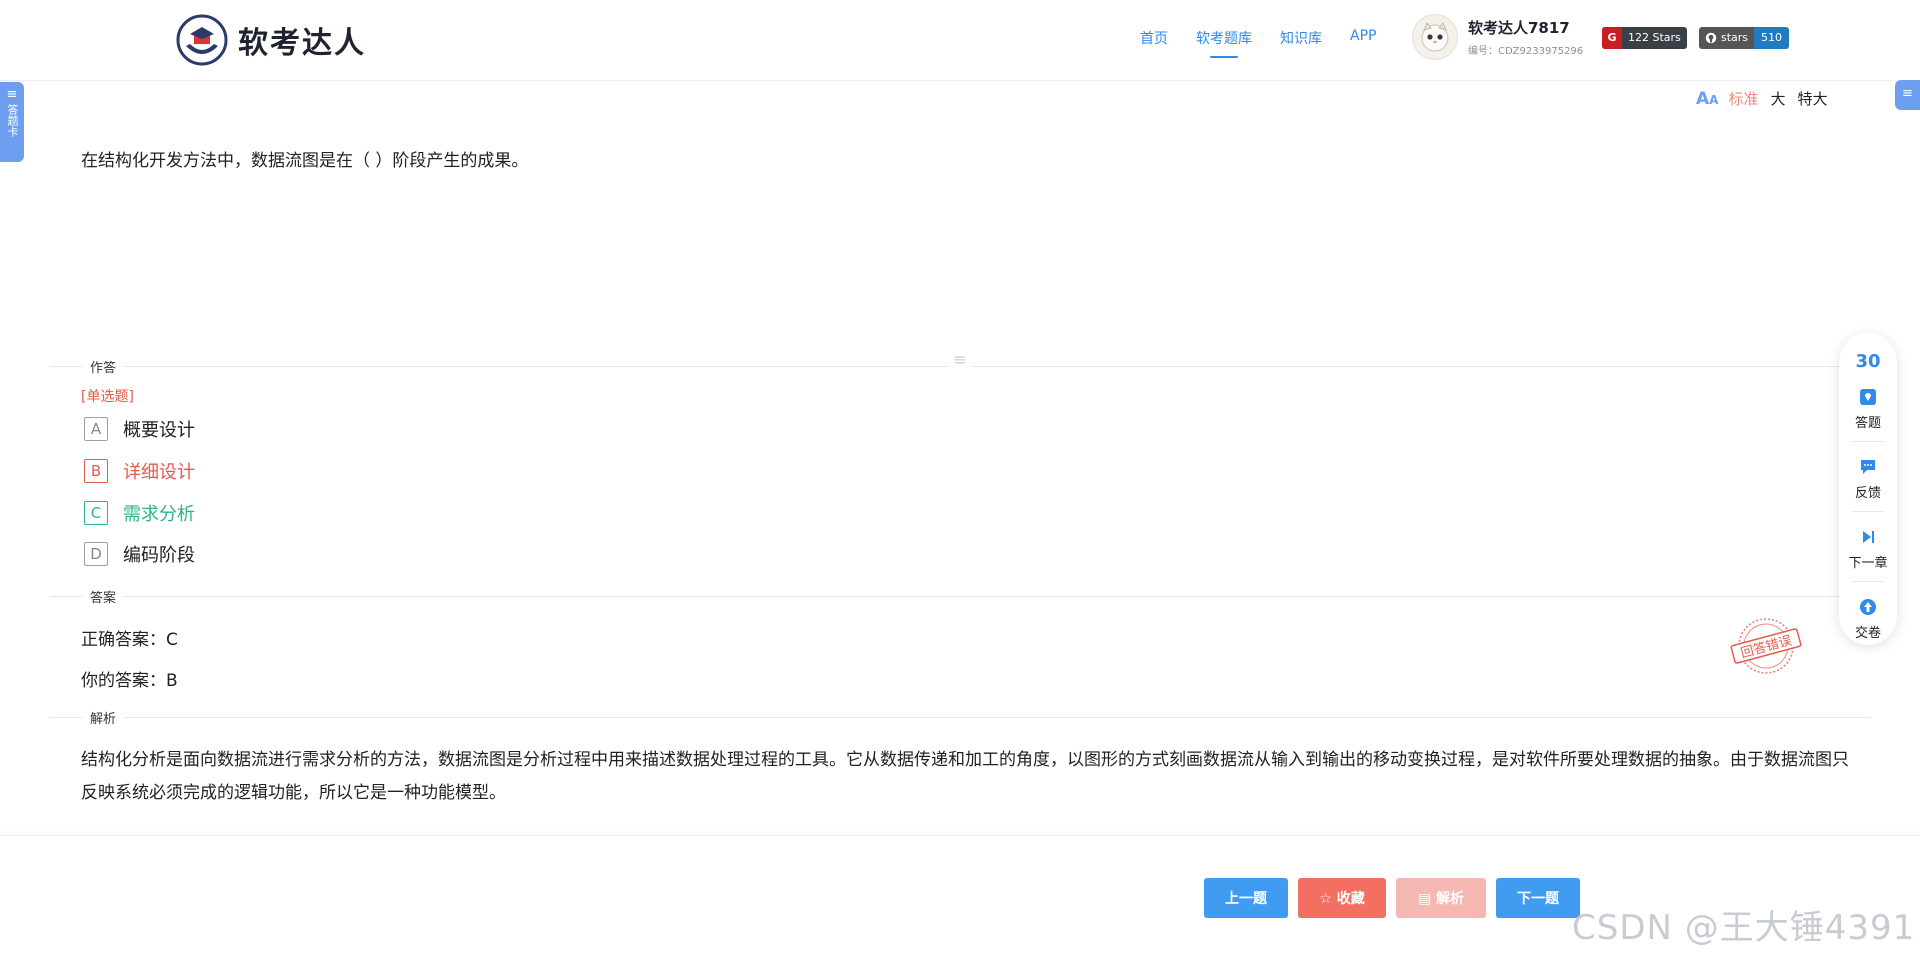  I want to click on gitee-stars-badge: G 122 Stars, so click(1644, 38).